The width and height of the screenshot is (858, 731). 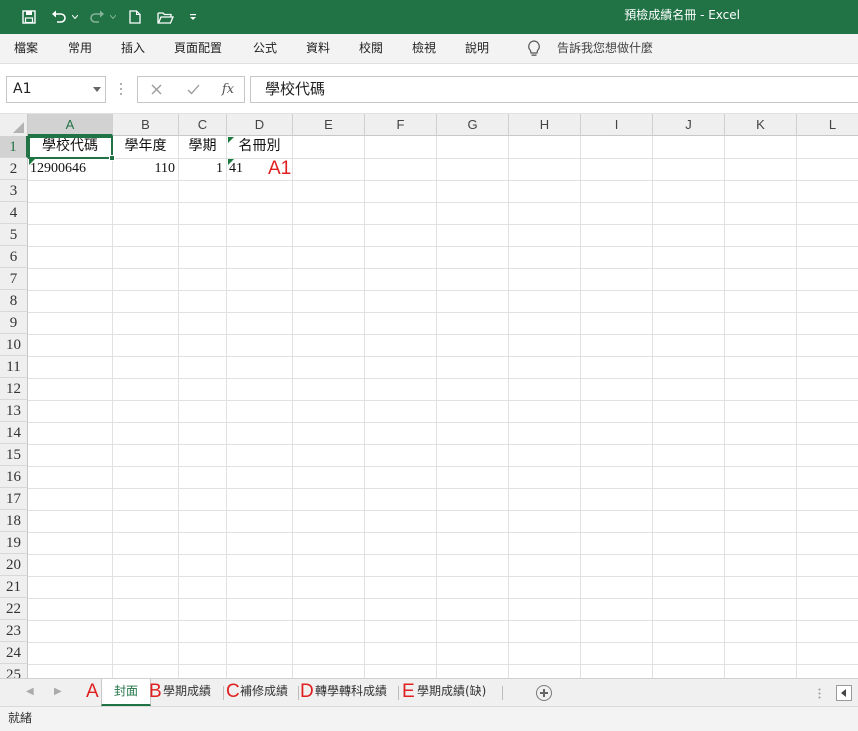 What do you see at coordinates (14, 235) in the screenshot?
I see `row-header-5: 5` at bounding box center [14, 235].